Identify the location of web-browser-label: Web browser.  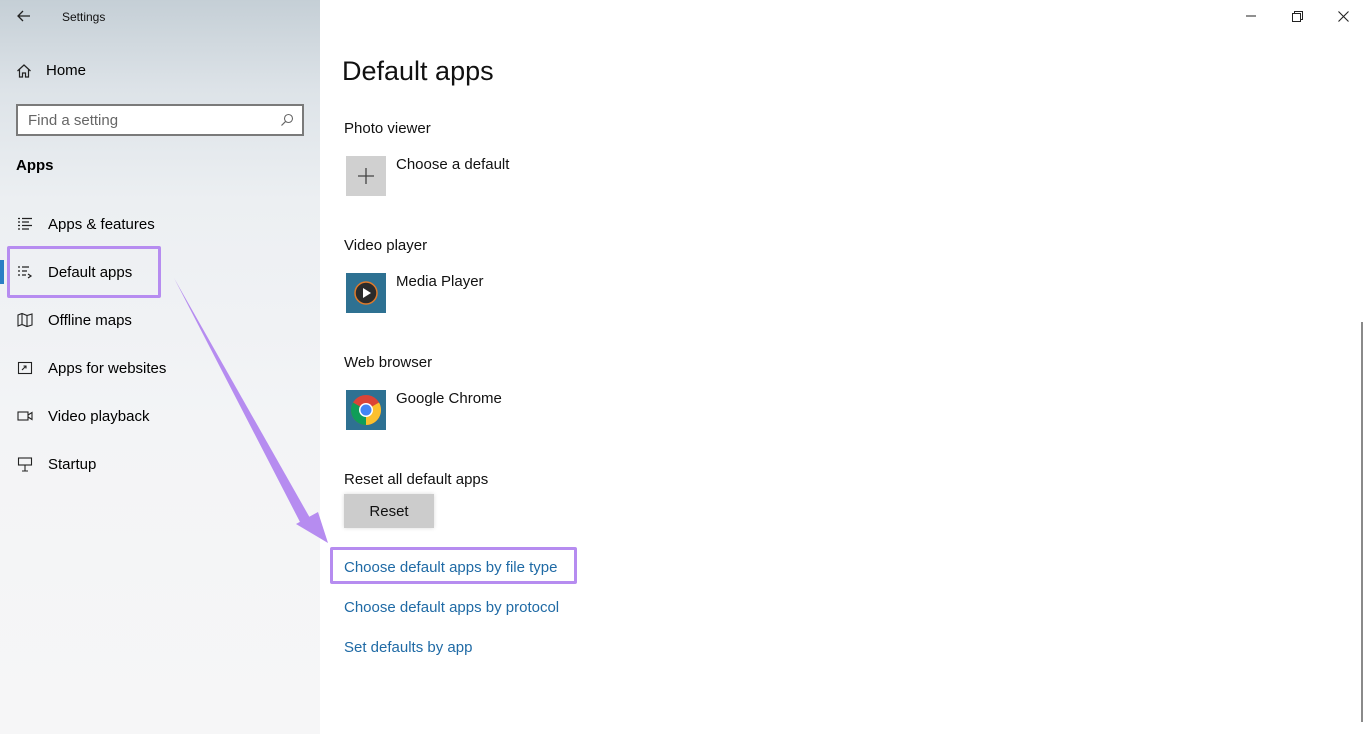
(388, 362).